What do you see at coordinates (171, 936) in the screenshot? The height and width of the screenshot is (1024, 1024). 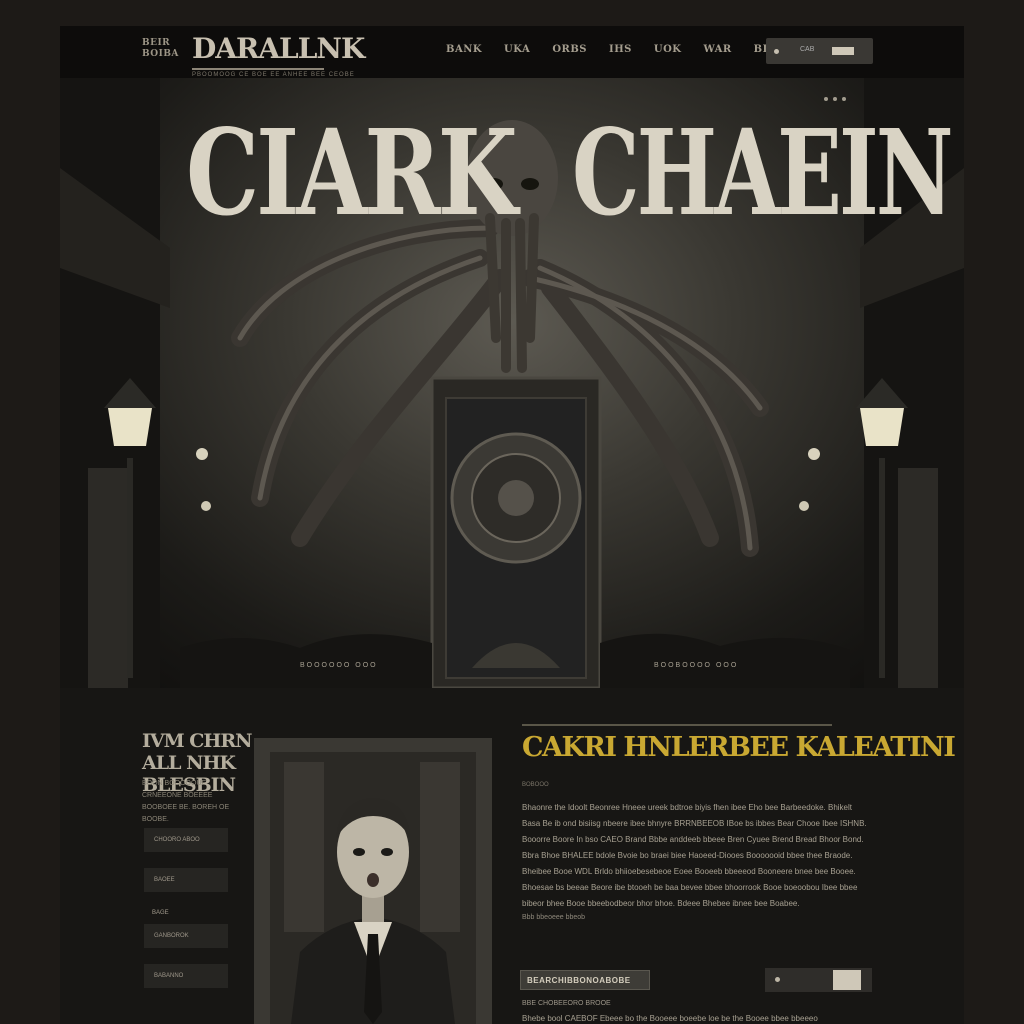 I see `sidebar-item-label: GANBOROK` at bounding box center [171, 936].